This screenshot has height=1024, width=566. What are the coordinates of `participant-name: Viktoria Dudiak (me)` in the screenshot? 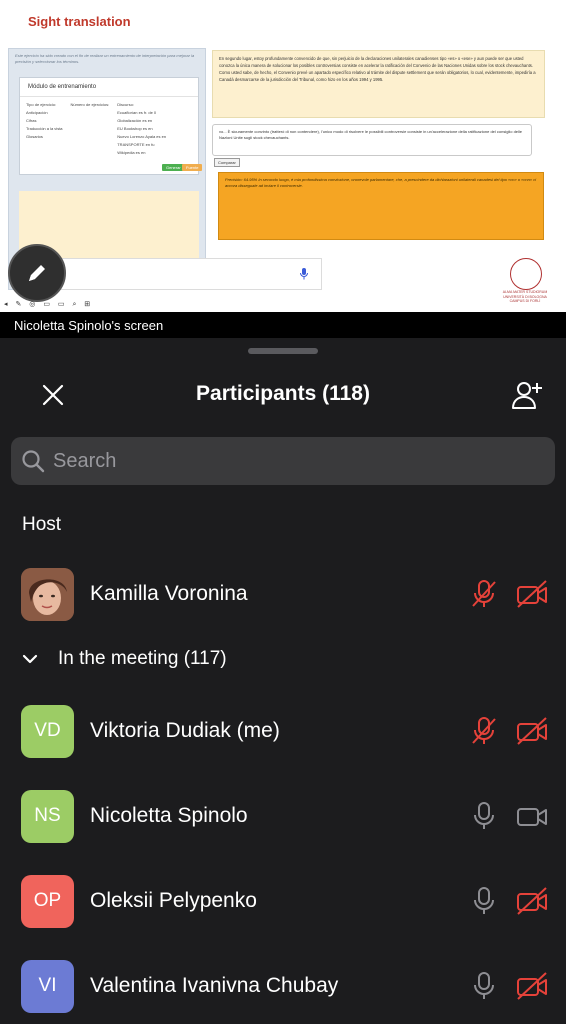 It's located at (185, 730).